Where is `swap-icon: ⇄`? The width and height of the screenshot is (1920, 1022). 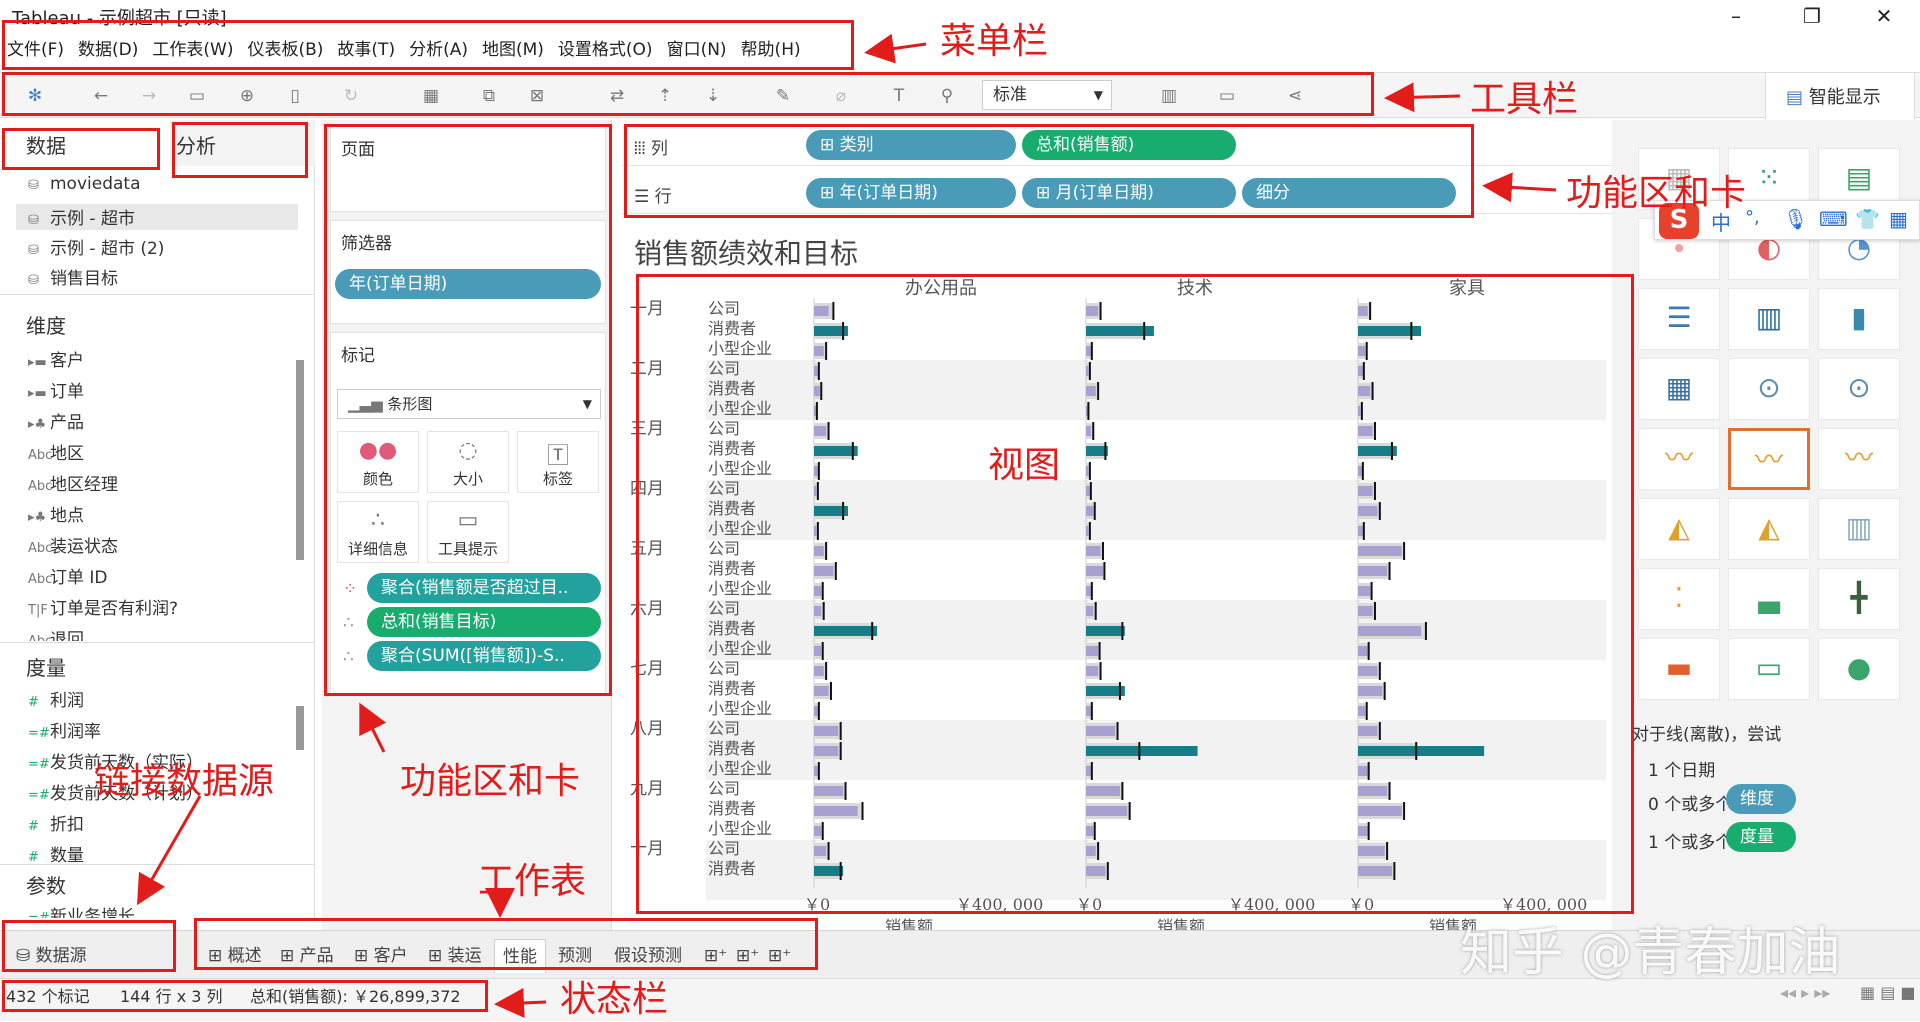
swap-icon: ⇄ is located at coordinates (617, 96).